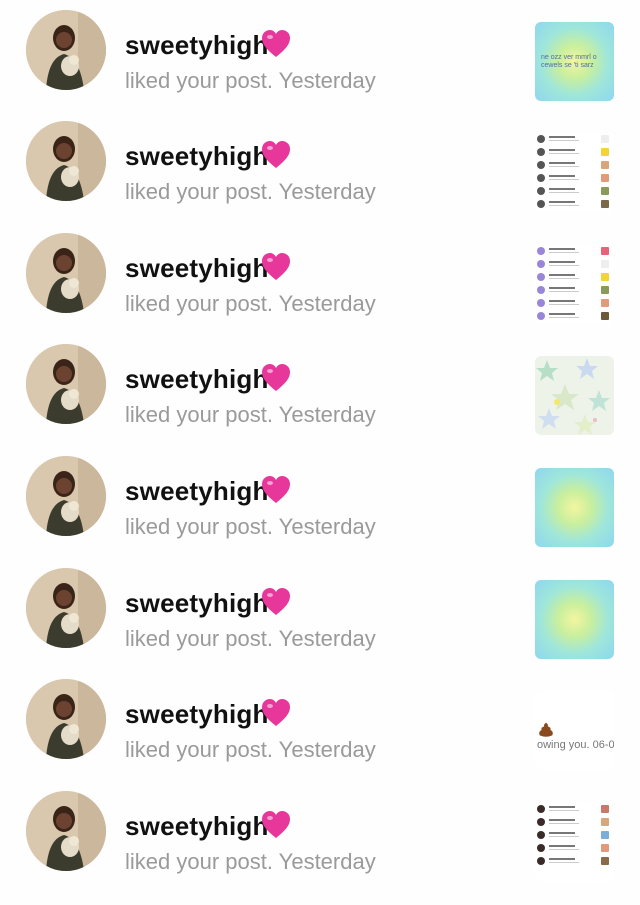 This screenshot has width=640, height=905. I want to click on stars-pattern-icon, so click(573, 396).